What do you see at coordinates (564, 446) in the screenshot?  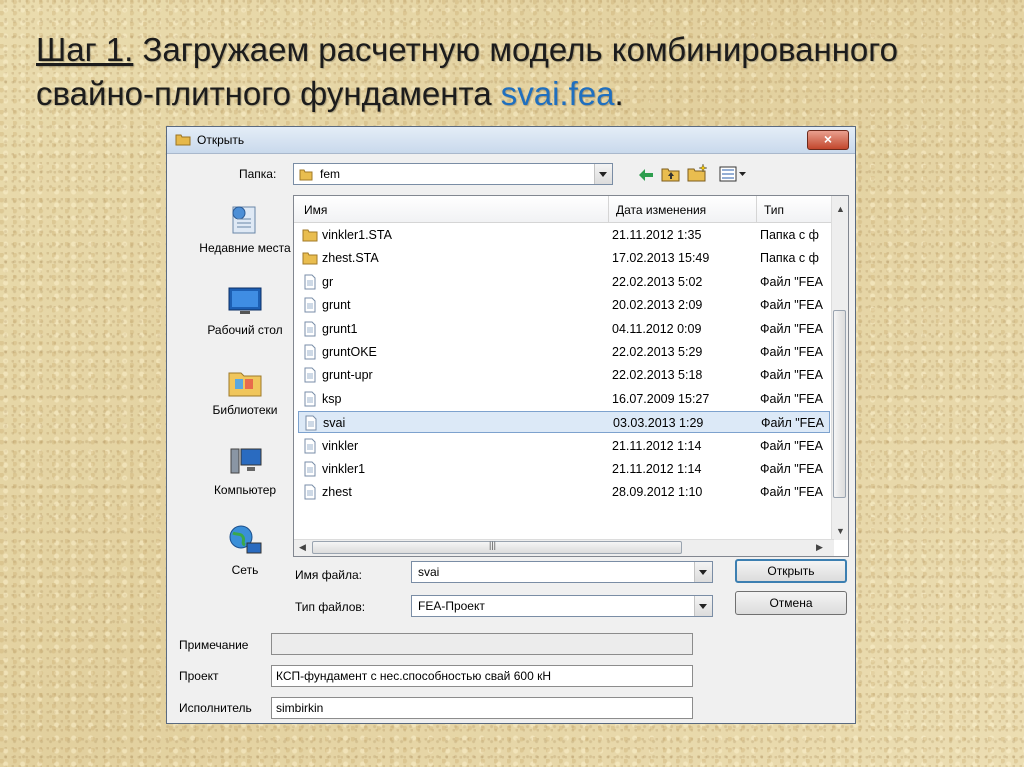 I see `file-row: vinkler 21.11.2012 1:14 Файл "FEA` at bounding box center [564, 446].